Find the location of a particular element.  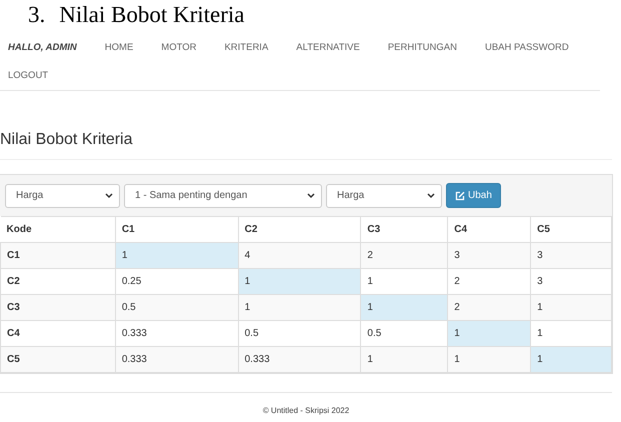

column-header: C1 is located at coordinates (176, 229).